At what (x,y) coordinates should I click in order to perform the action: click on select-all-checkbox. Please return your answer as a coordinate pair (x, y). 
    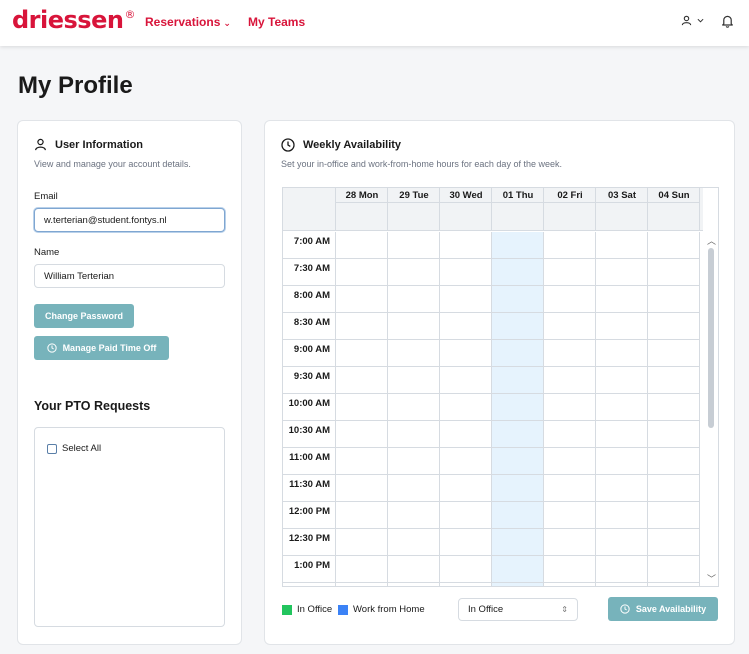
    Looking at the image, I should click on (52, 448).